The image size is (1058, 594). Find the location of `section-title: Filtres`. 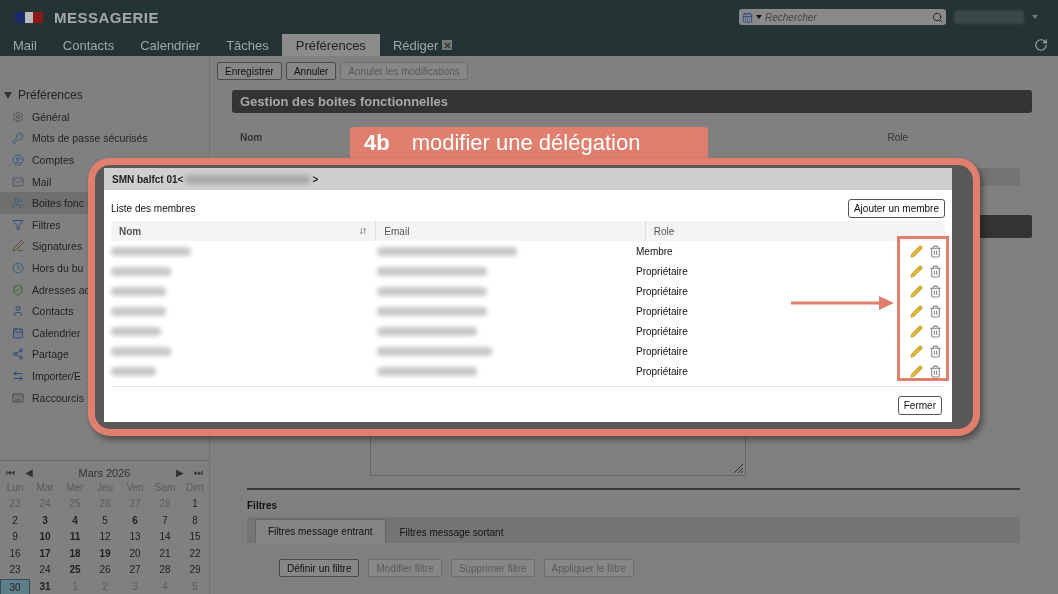

section-title: Filtres is located at coordinates (262, 505).